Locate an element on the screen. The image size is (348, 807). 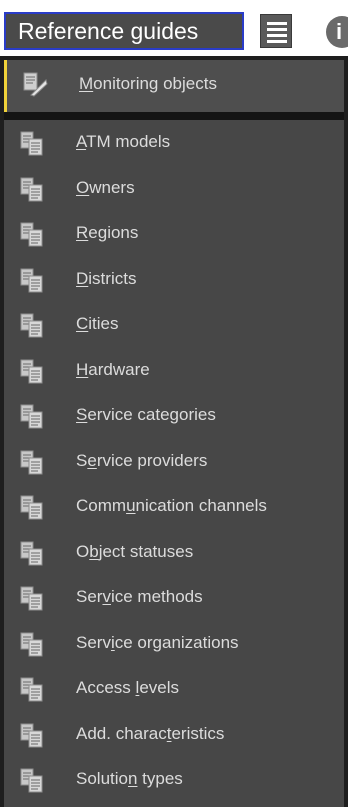
menu-item-label: Solution types is located at coordinates (129, 778).